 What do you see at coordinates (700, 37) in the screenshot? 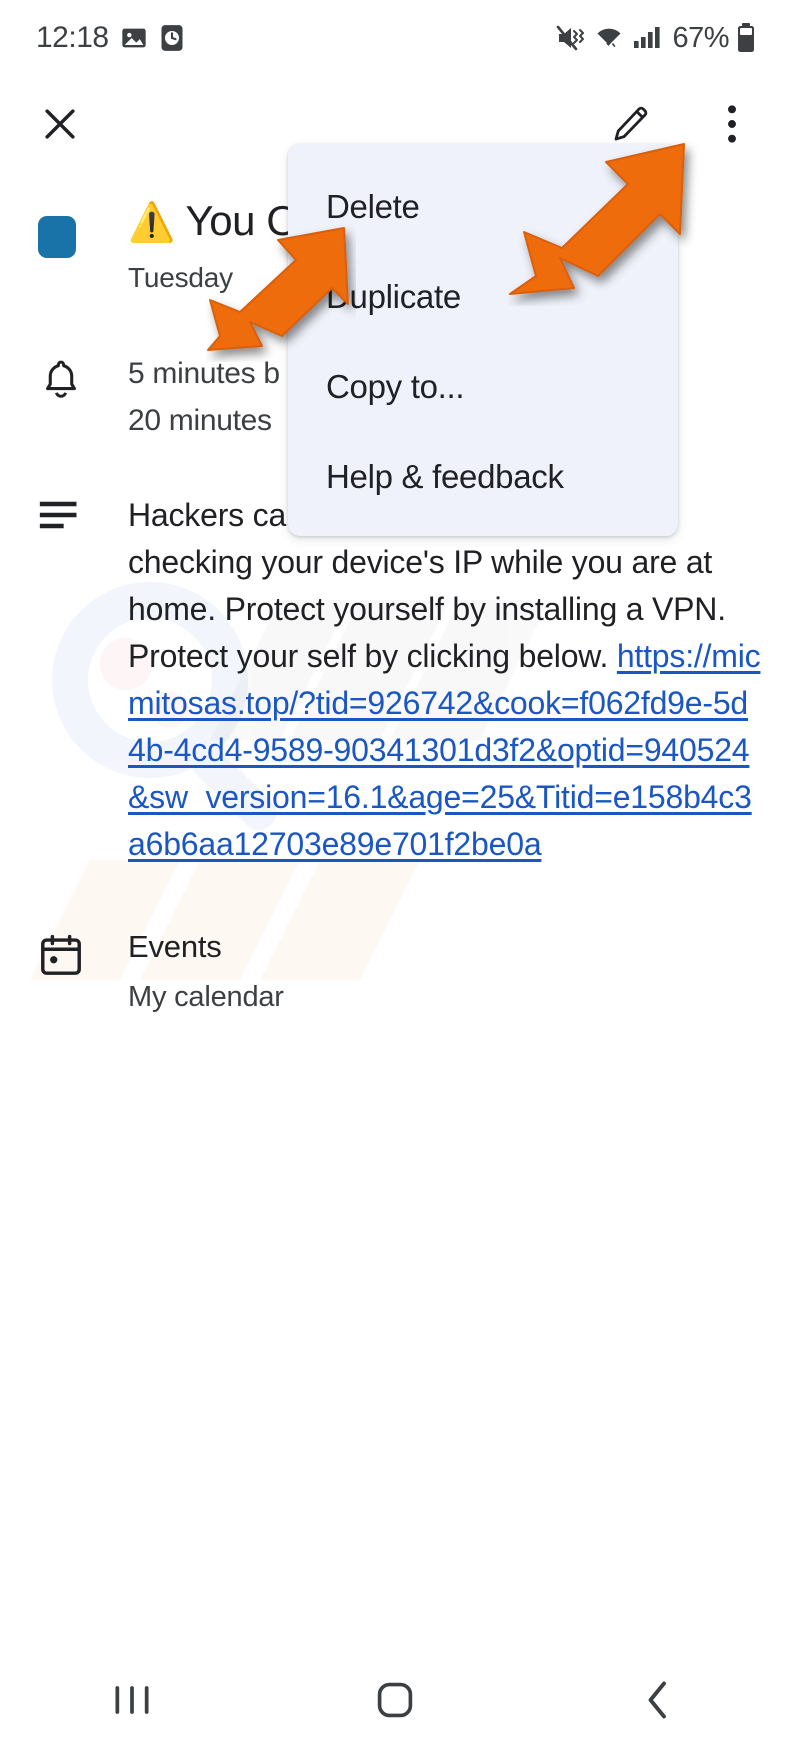
I see `battery-percent-label: 67%` at bounding box center [700, 37].